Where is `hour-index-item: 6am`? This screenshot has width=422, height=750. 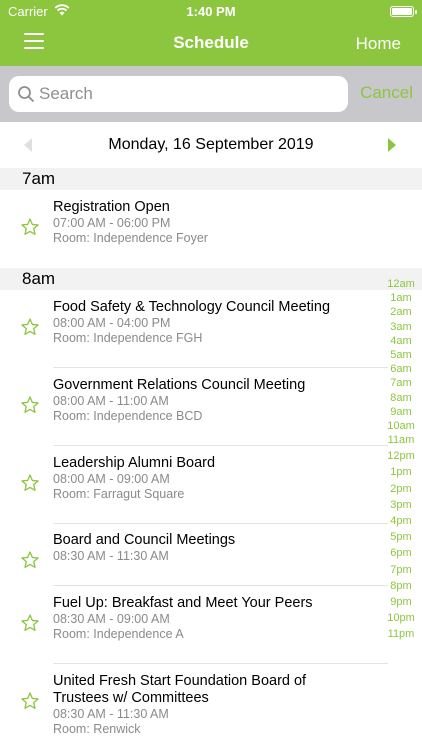 hour-index-item: 6am is located at coordinates (401, 369).